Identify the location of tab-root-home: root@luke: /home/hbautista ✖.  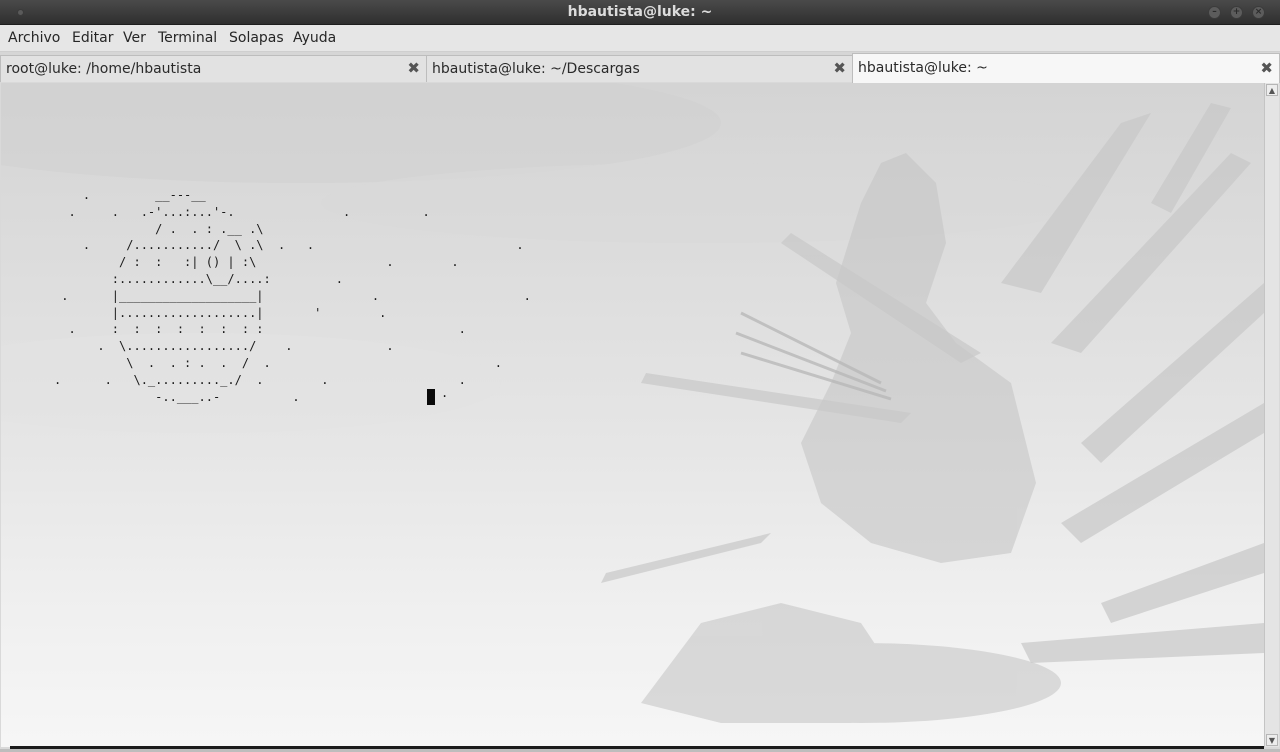
(213, 68).